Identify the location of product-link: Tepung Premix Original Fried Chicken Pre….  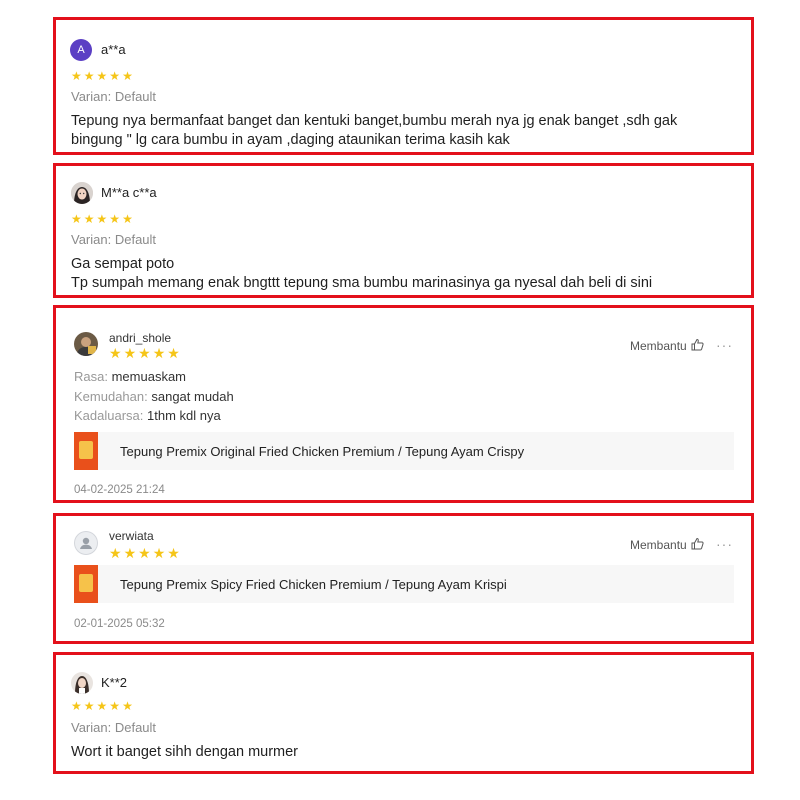
(404, 451).